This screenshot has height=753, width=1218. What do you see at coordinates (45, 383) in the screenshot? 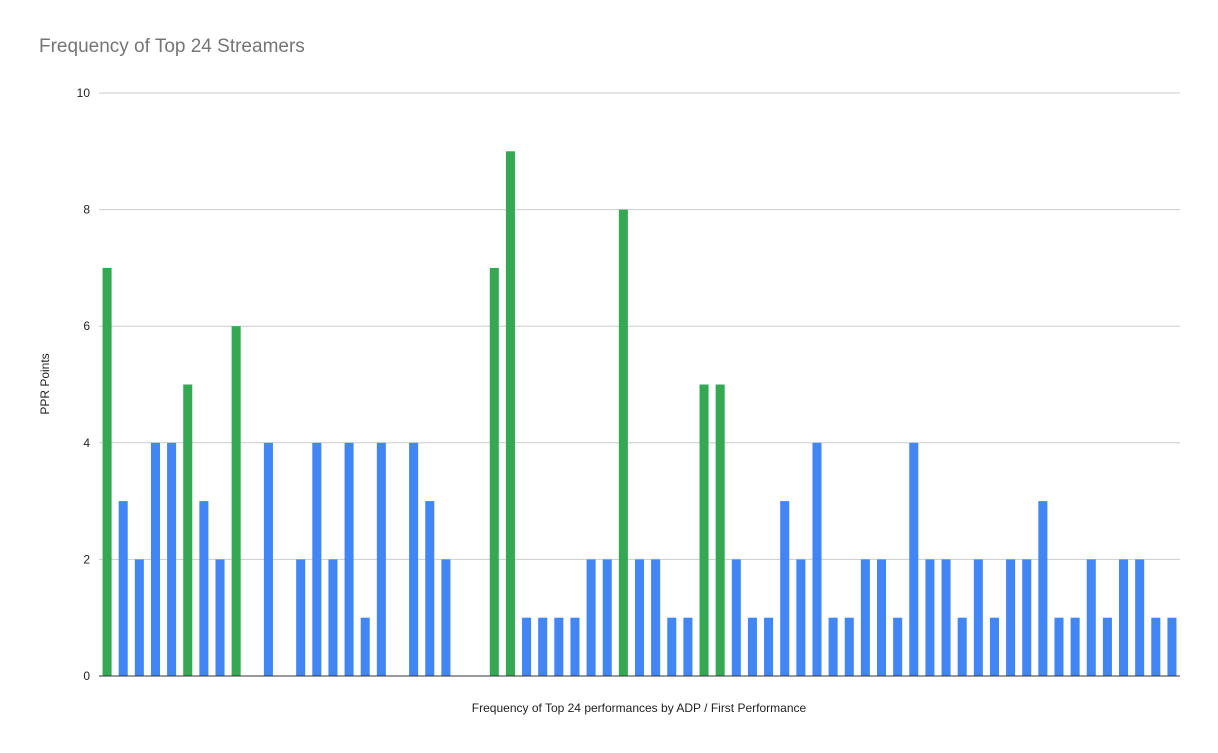
I see `y-axis-title: PPR Points` at bounding box center [45, 383].